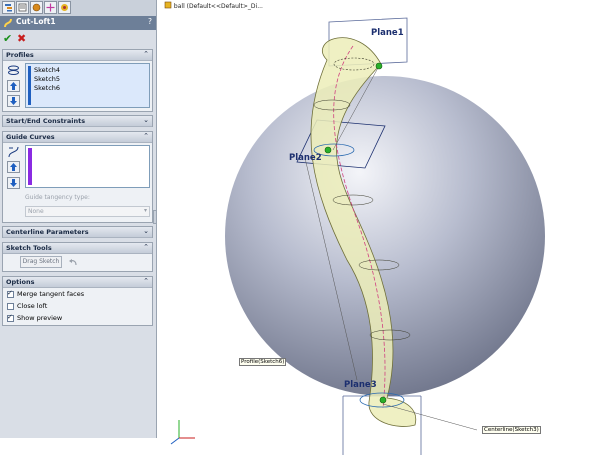 The image size is (599, 455). What do you see at coordinates (168, 5) in the screenshot?
I see `part-icon` at bounding box center [168, 5].